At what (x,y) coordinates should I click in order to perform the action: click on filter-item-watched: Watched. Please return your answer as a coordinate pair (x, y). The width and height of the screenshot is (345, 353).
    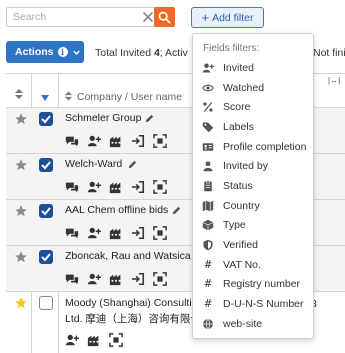
    Looking at the image, I should click on (253, 87).